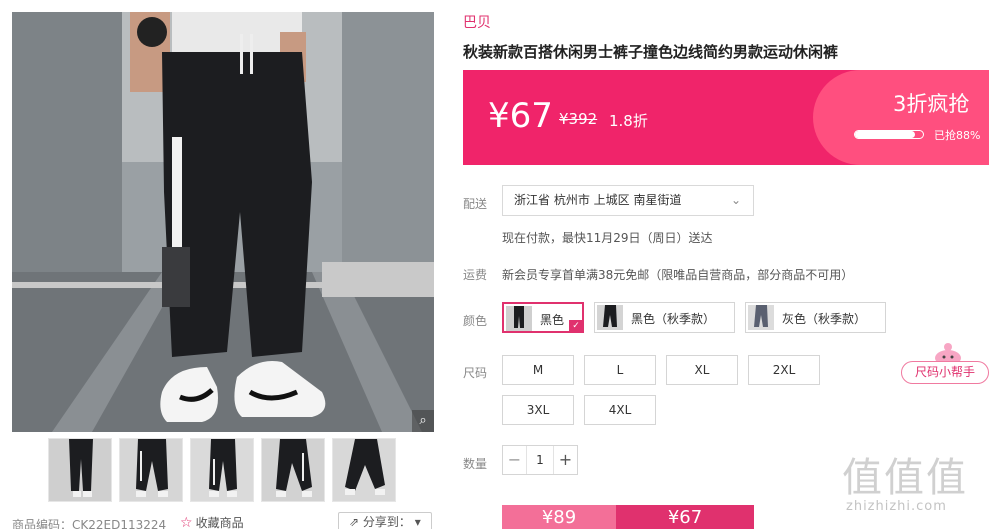 This screenshot has width=989, height=529. Describe the element at coordinates (475, 204) in the screenshot. I see `delivery-label: 配送` at that location.